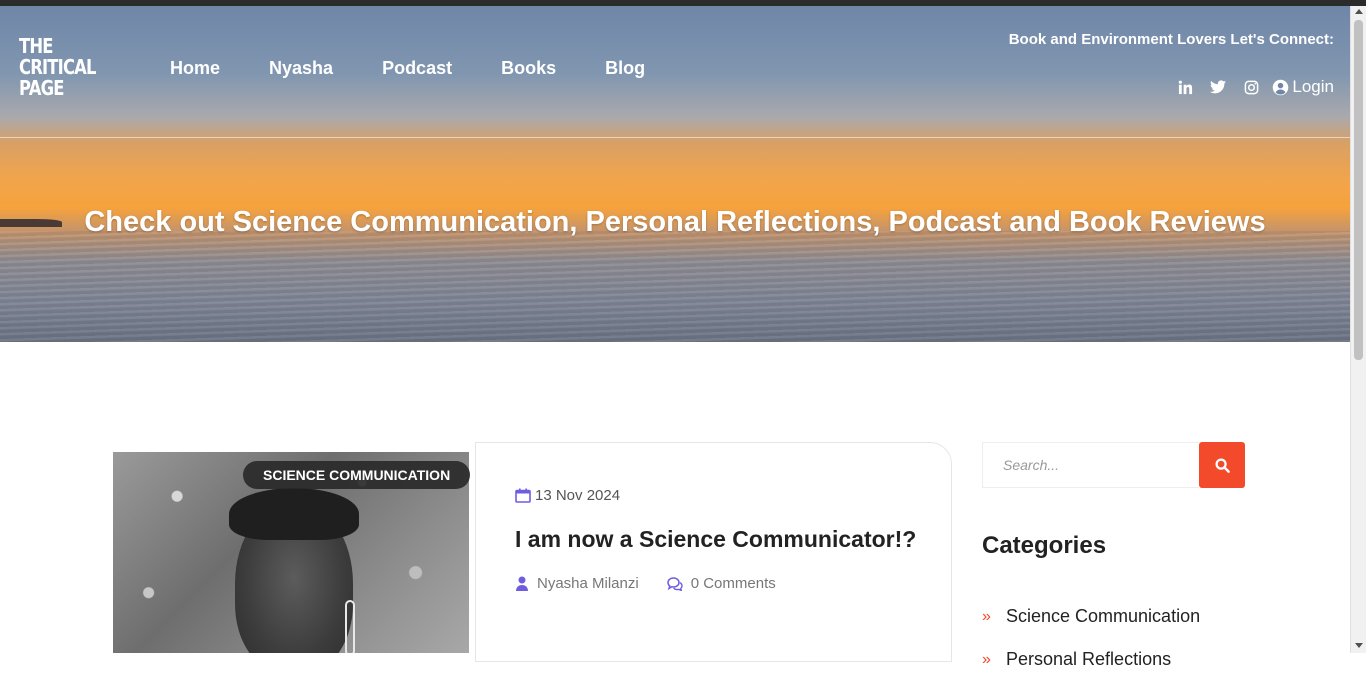 The image size is (1366, 681). I want to click on post-date: 13 Nov 2024, so click(567, 495).